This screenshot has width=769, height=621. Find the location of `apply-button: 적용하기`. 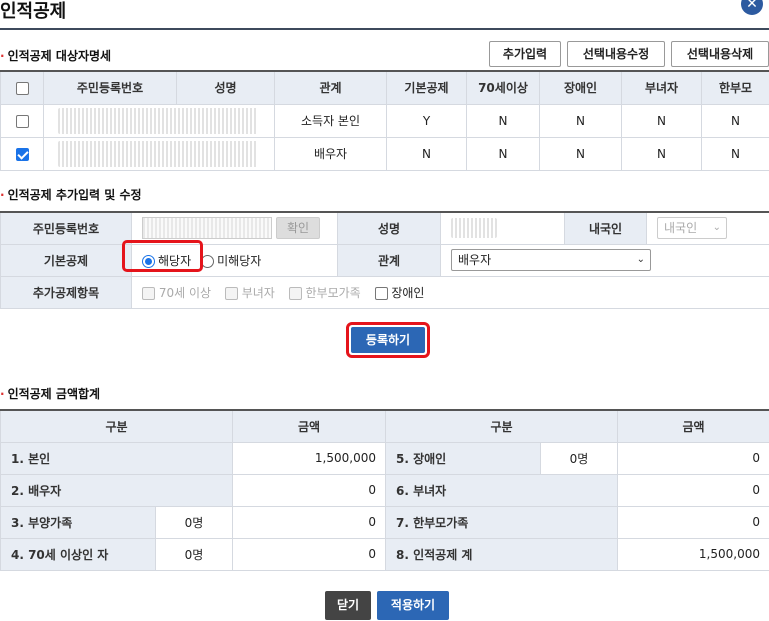

apply-button: 적용하기 is located at coordinates (413, 605).